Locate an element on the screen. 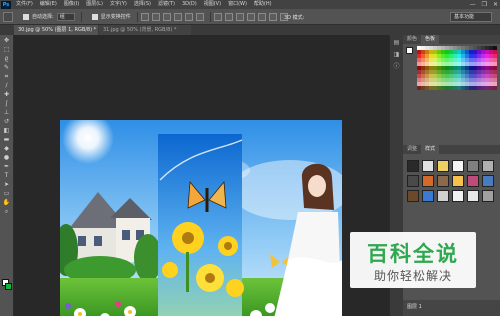 The width and height of the screenshot is (500, 316). style-grid is located at coordinates (451, 181).